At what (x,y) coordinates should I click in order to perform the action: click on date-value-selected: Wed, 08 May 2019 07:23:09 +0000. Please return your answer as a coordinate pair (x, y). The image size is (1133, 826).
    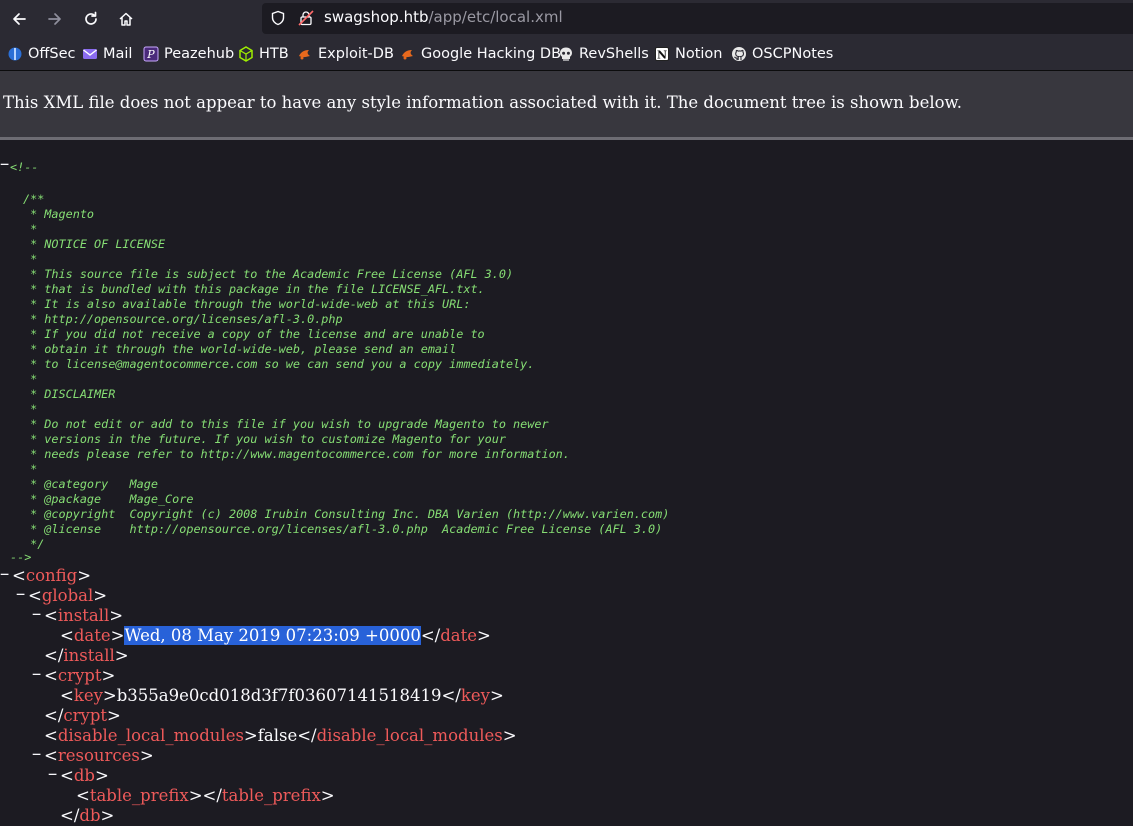
    Looking at the image, I should click on (272, 635).